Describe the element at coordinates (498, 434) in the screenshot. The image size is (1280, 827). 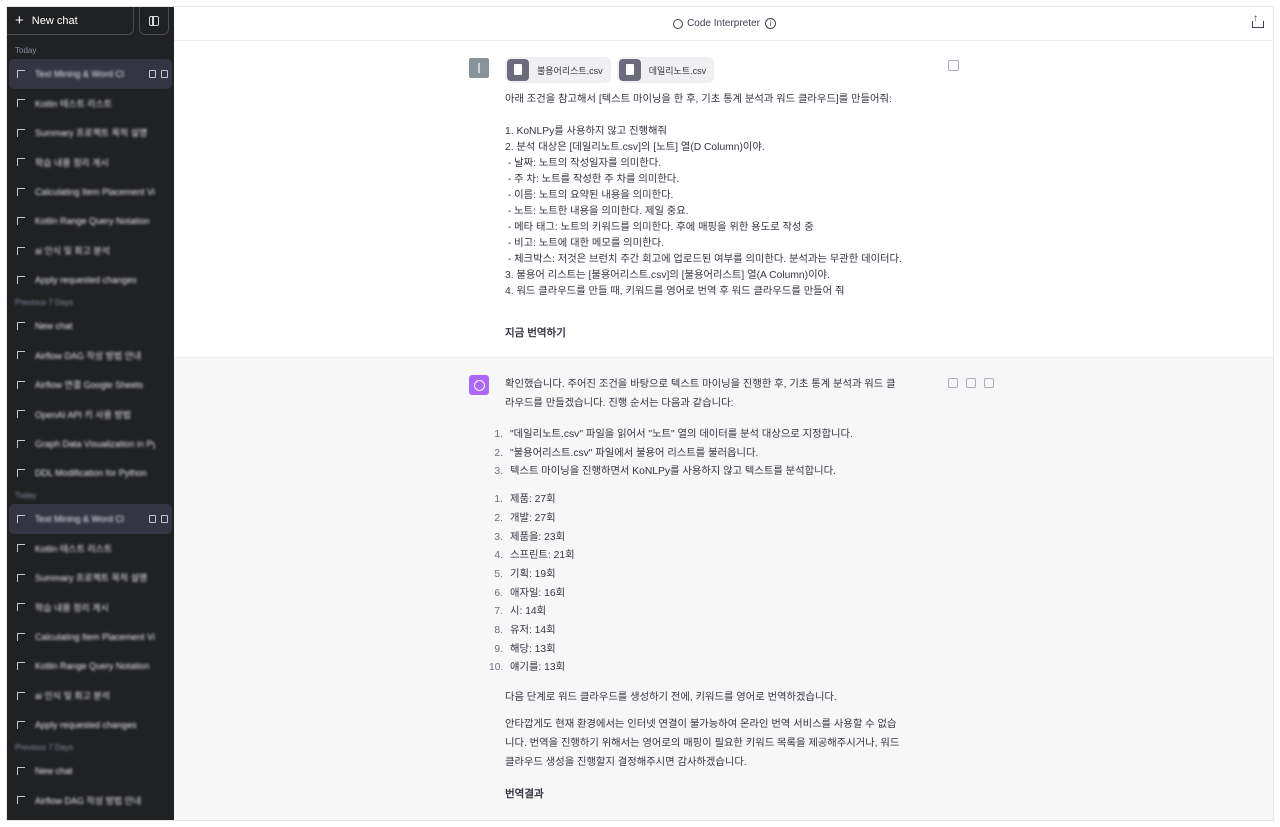
I see `list-number: 1.` at that location.